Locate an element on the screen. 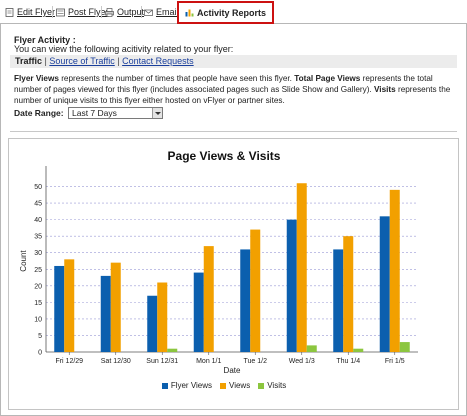 The image size is (467, 416). x-tick-label: Wed 1/3 is located at coordinates (302, 361).